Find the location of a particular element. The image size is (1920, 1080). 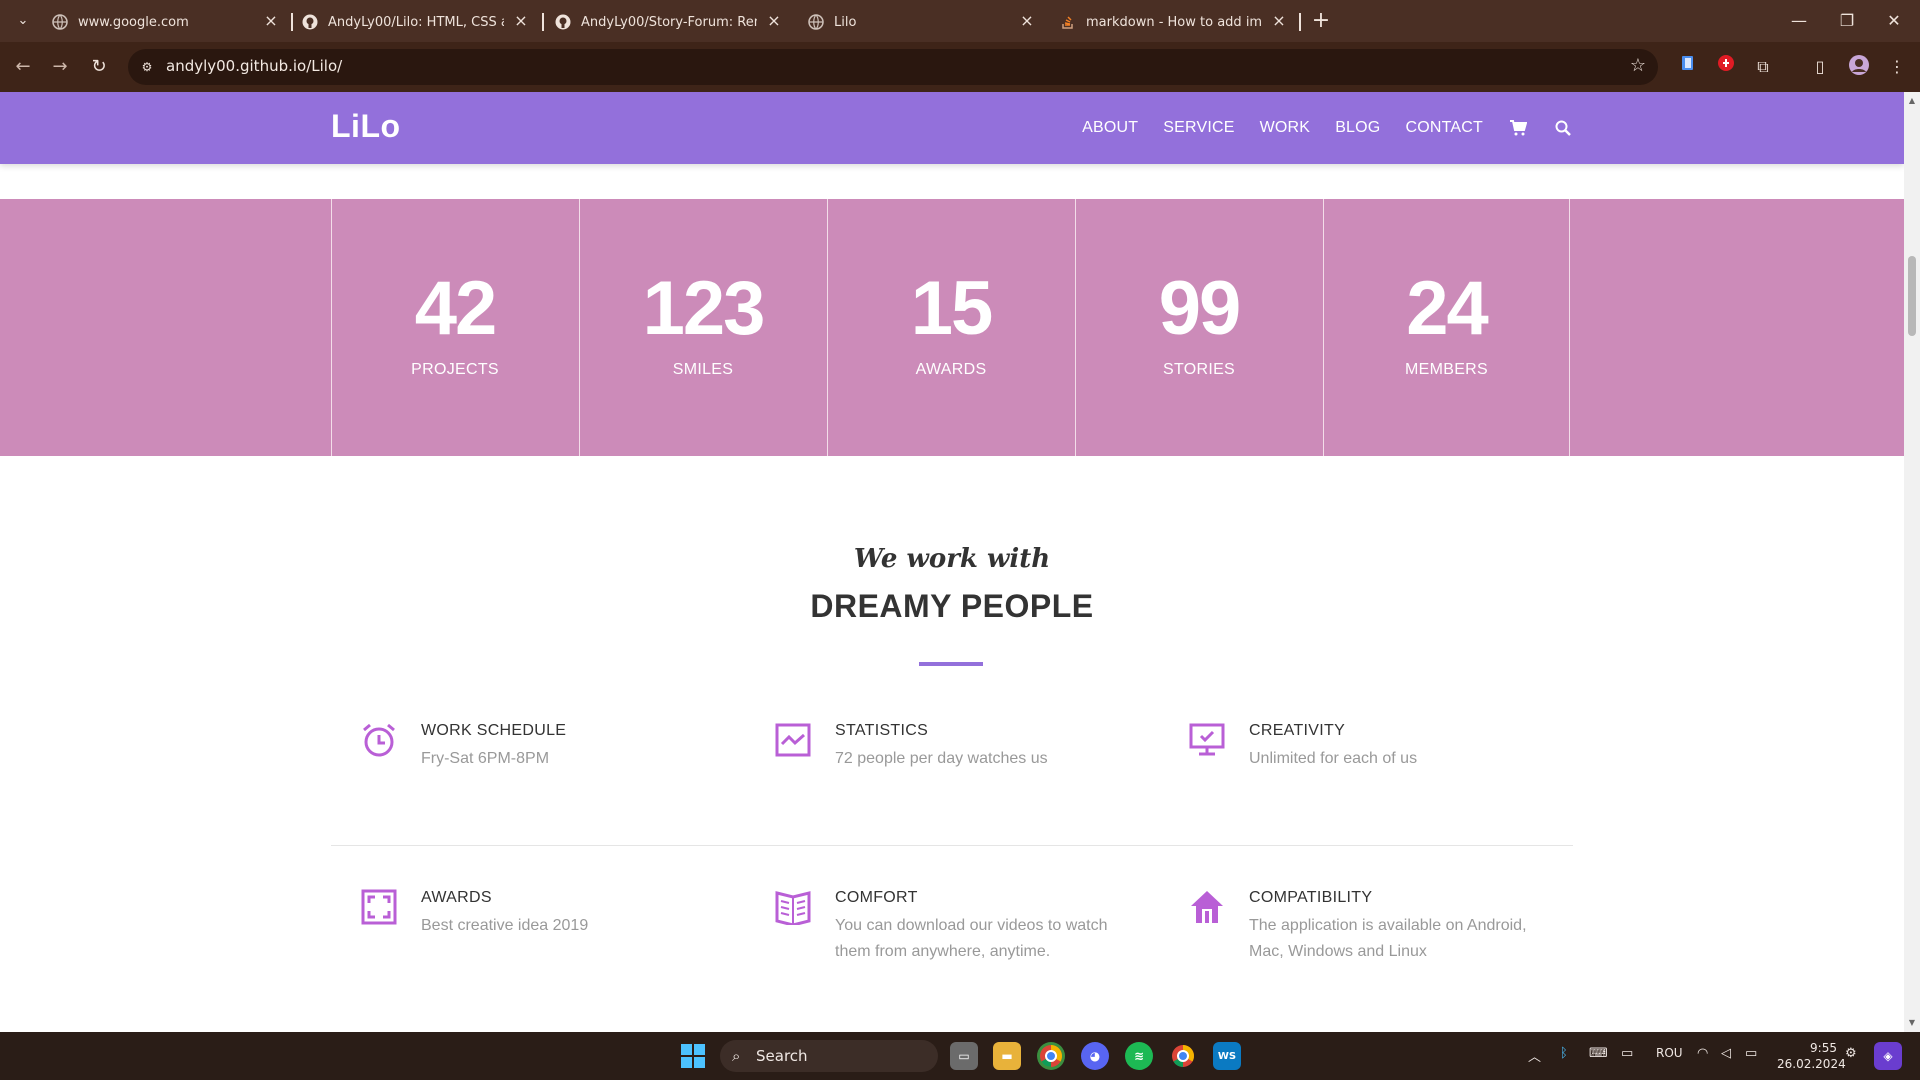

file-explorer-icon: ▬ is located at coordinates (1007, 1056).